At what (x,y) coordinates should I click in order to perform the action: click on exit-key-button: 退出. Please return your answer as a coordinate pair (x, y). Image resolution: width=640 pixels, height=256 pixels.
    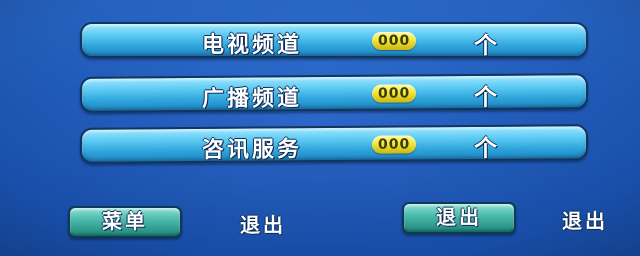
    Looking at the image, I should click on (459, 218).